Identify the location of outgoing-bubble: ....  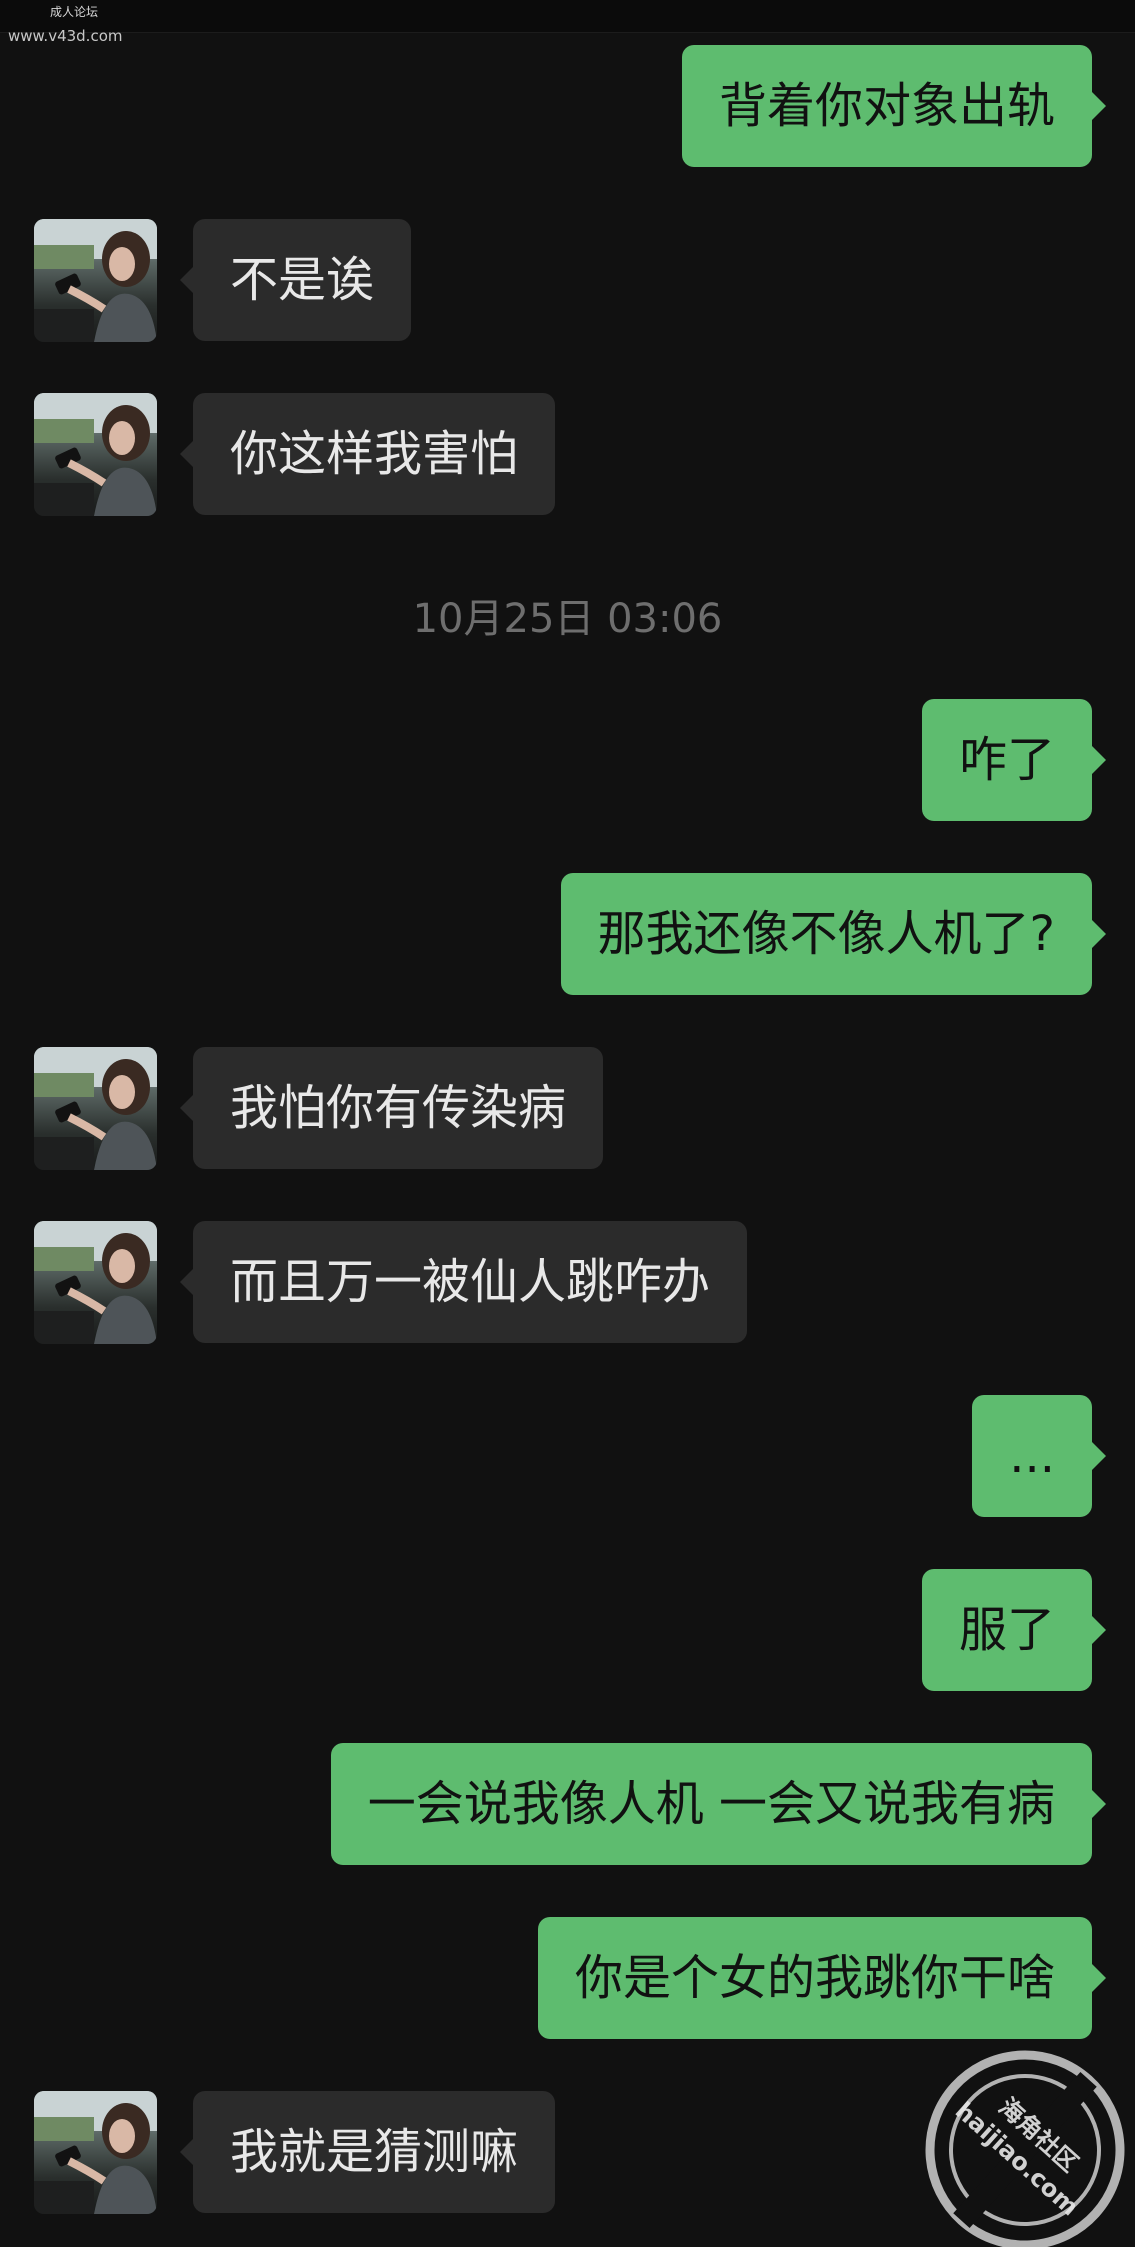
(1039, 1456).